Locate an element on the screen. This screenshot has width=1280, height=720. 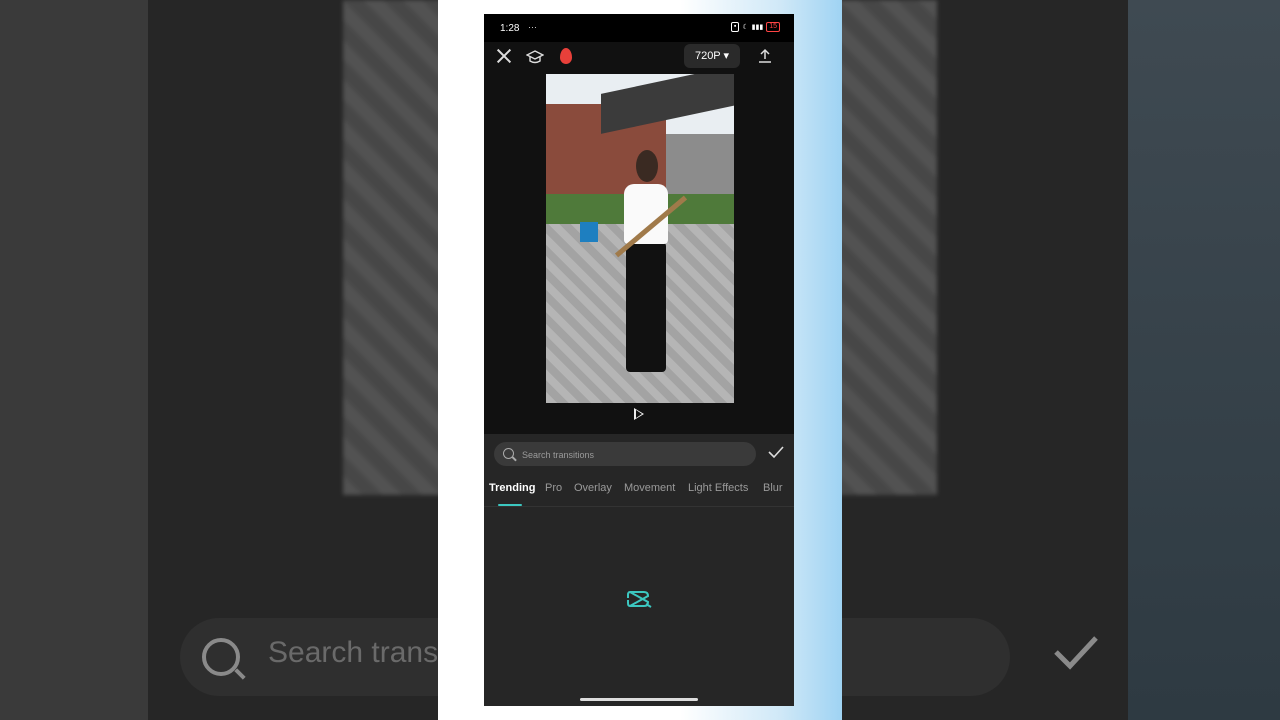
battery-icon: 15 is located at coordinates (773, 27).